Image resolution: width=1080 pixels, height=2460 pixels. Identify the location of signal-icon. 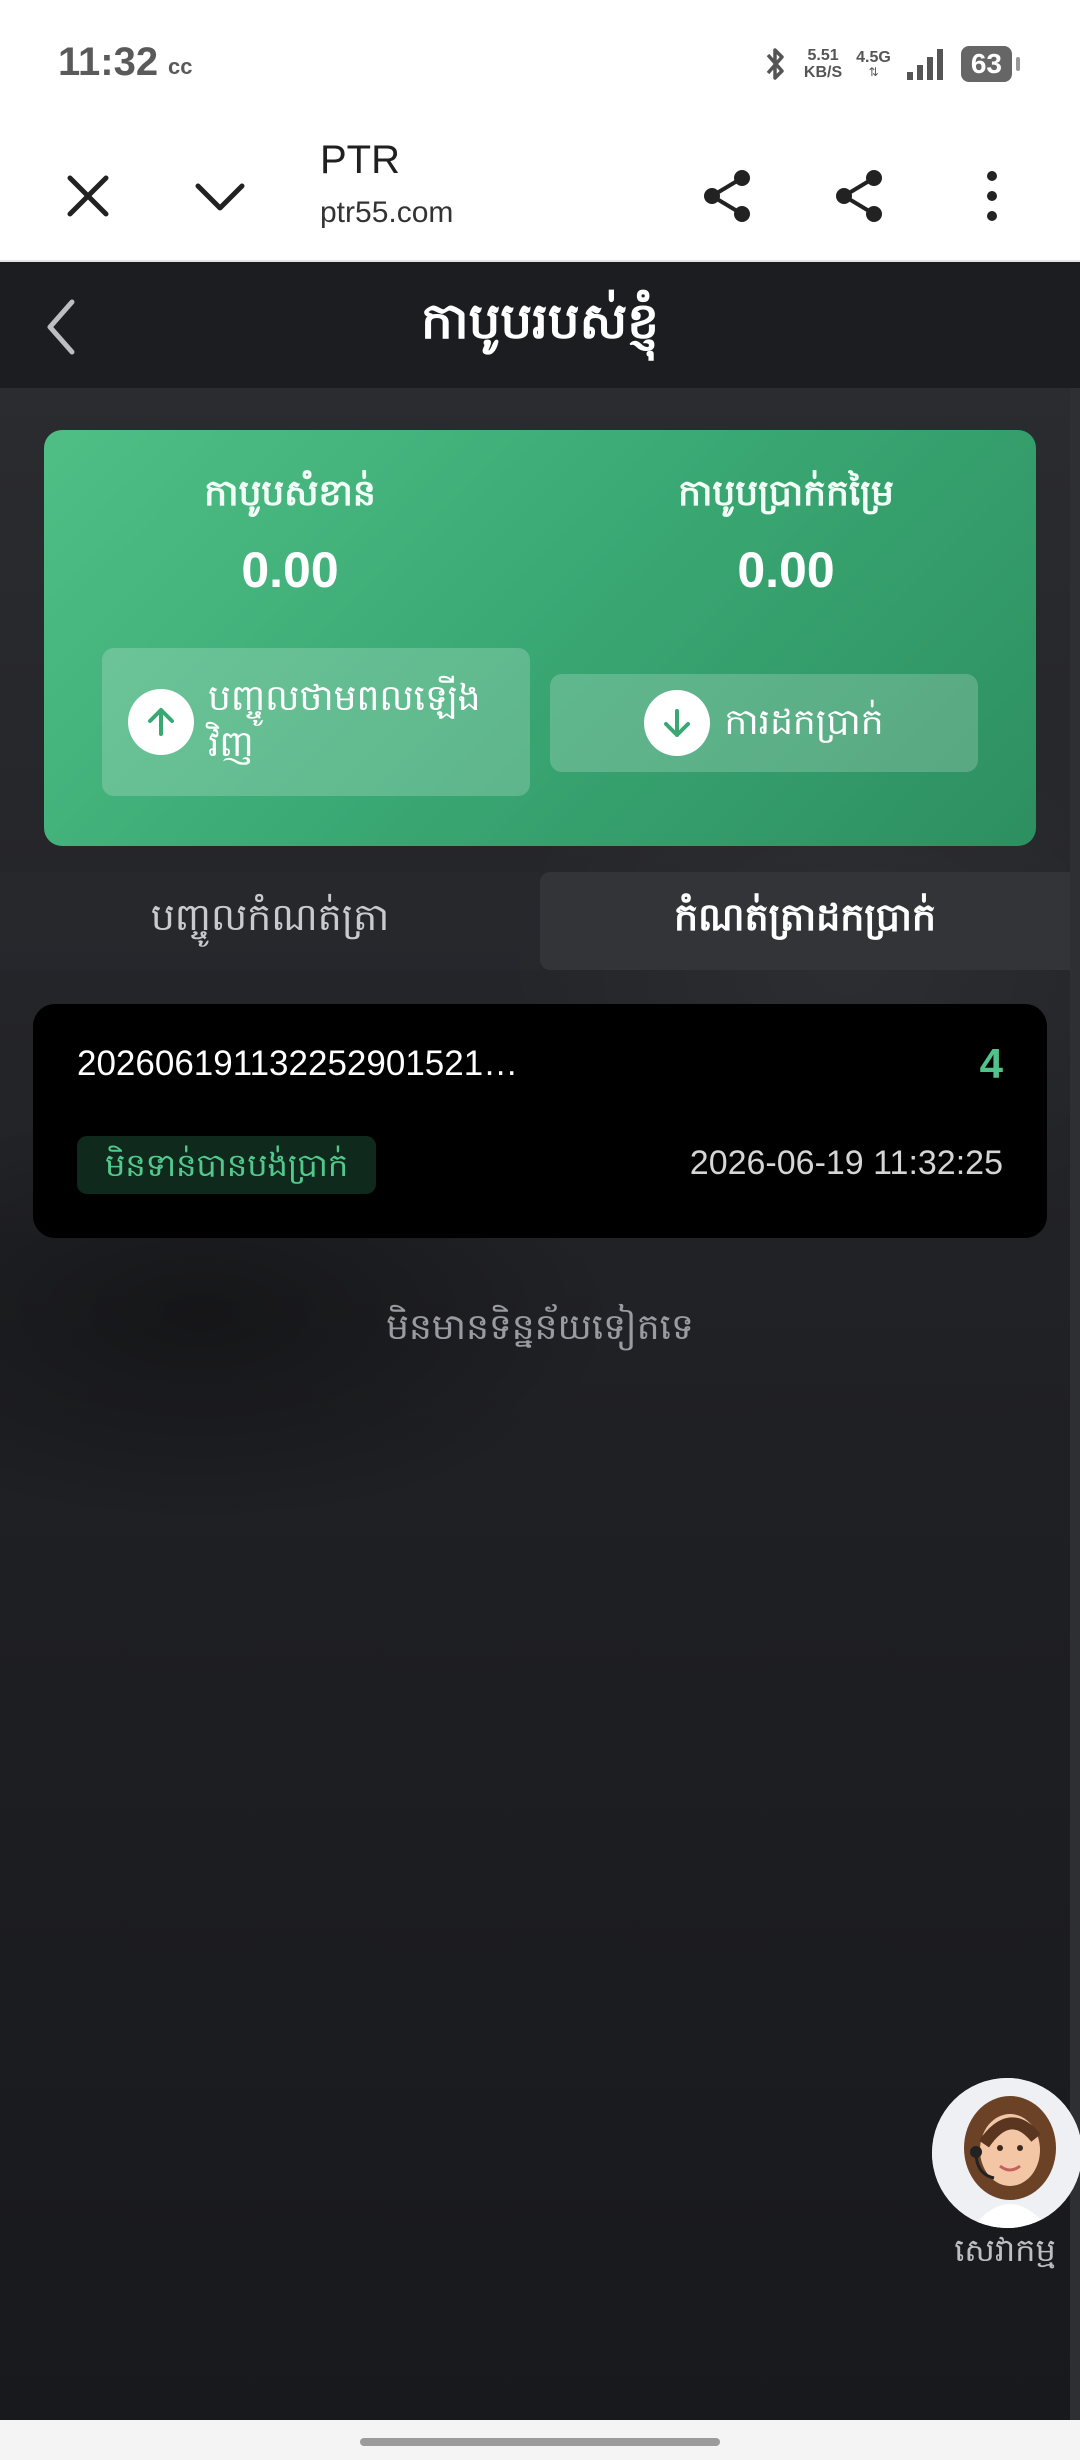
(924, 64).